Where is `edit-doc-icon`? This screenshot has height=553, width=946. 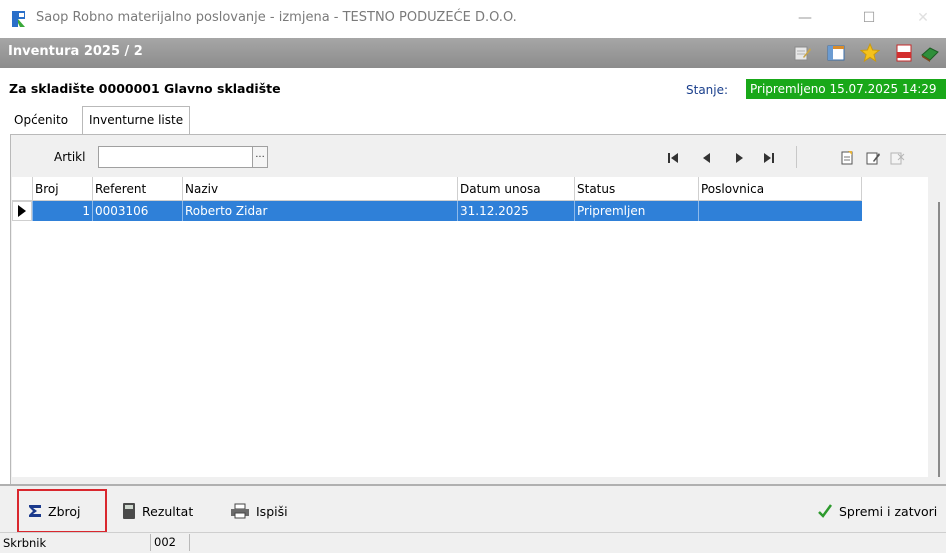 edit-doc-icon is located at coordinates (873, 158).